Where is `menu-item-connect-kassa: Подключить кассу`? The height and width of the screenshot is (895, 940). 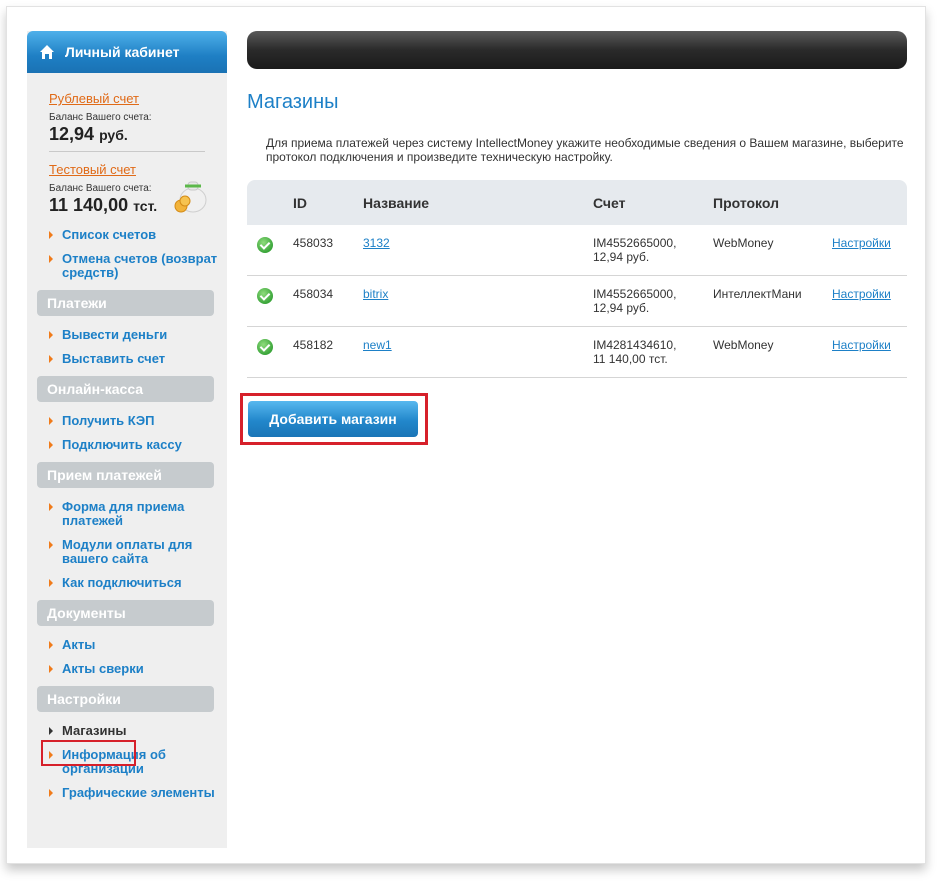 menu-item-connect-kassa: Подключить кассу is located at coordinates (138, 445).